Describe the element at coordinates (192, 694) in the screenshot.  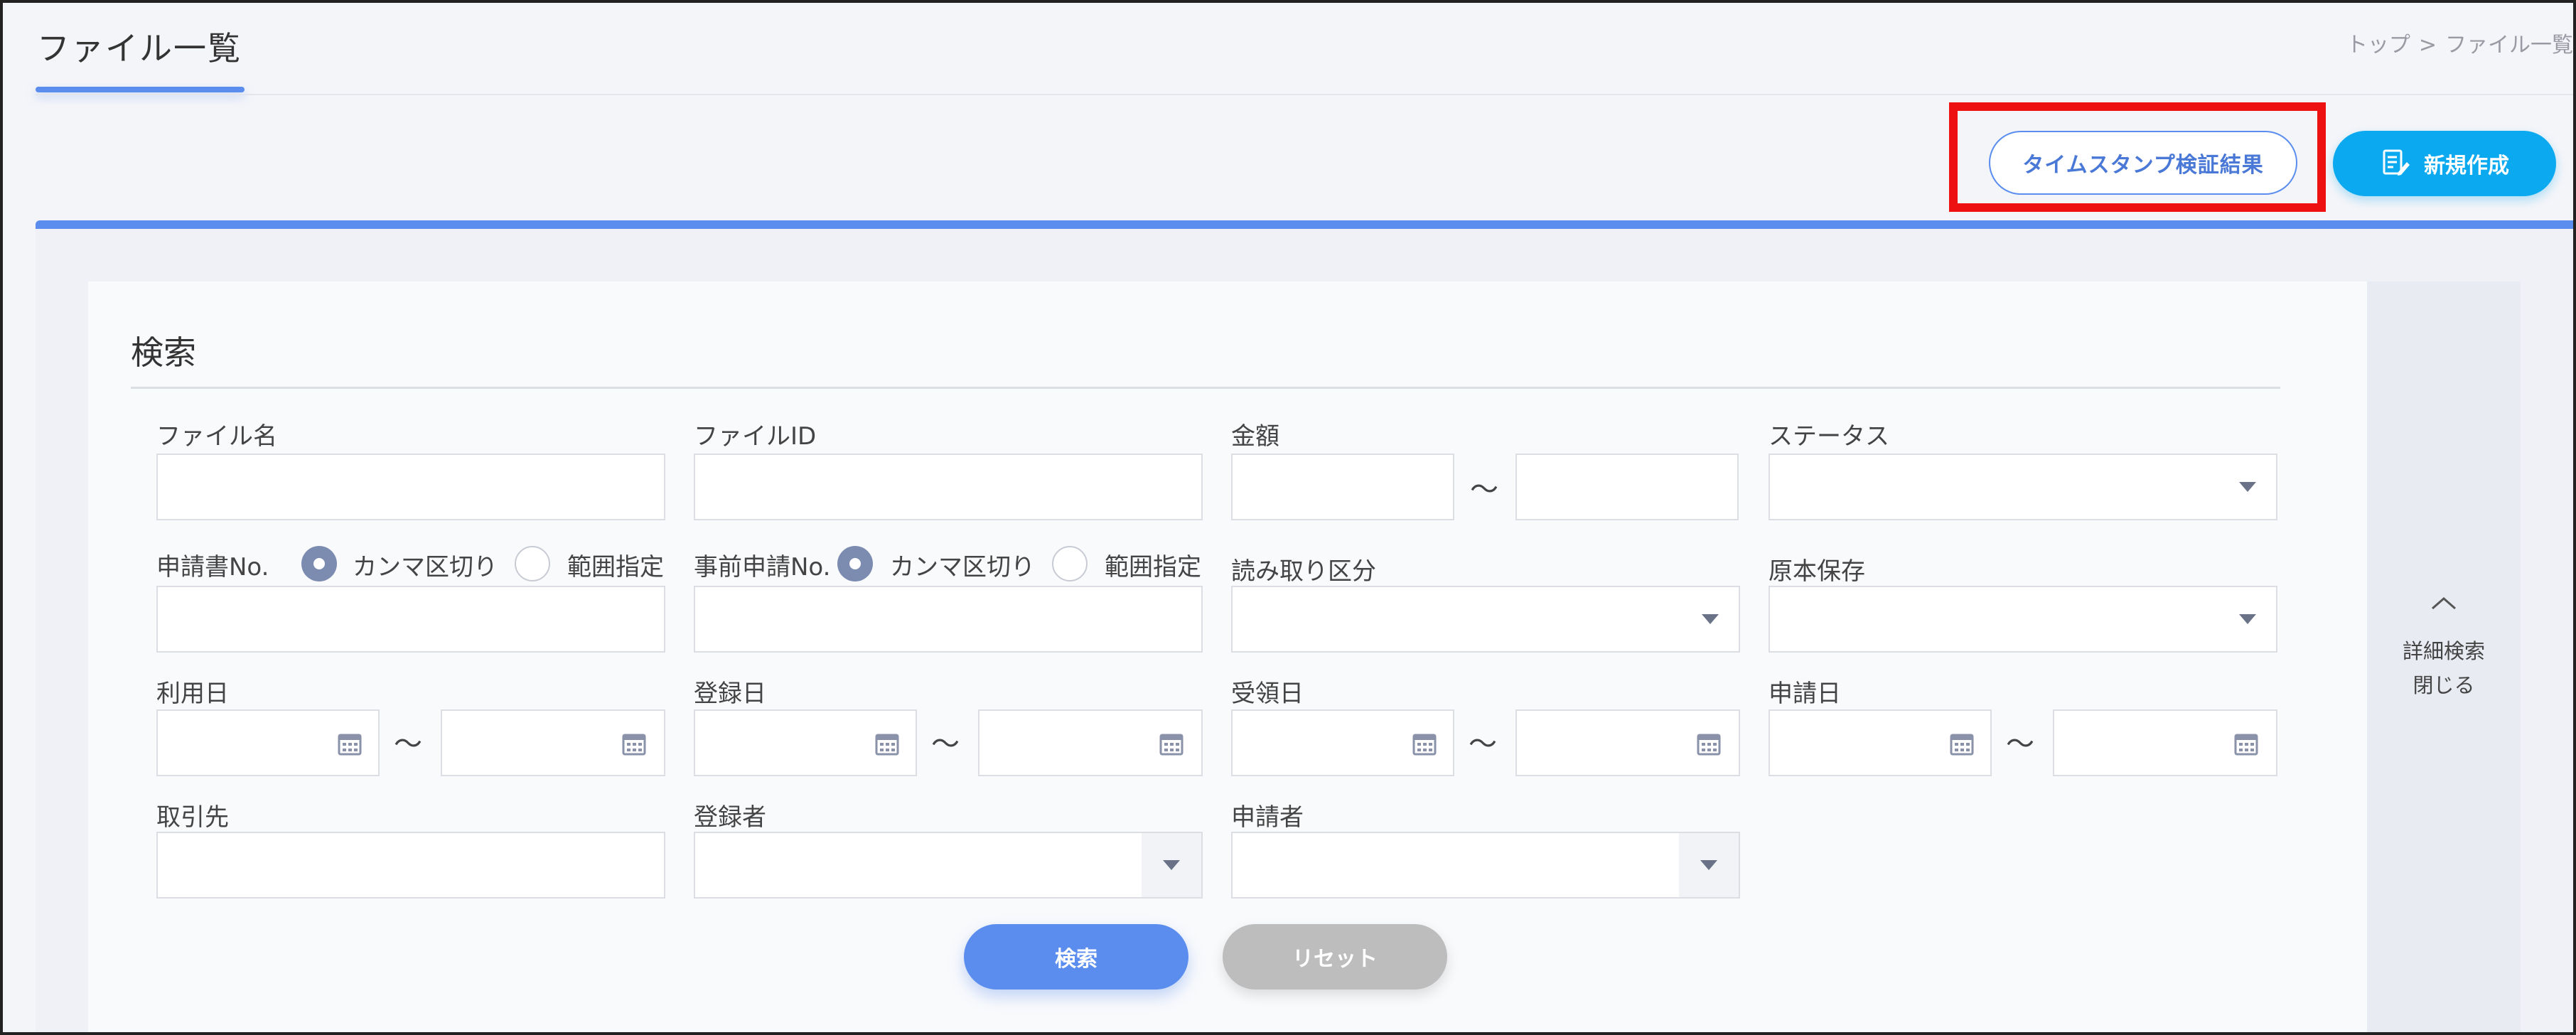
I see `usage-date-label: 利用日` at that location.